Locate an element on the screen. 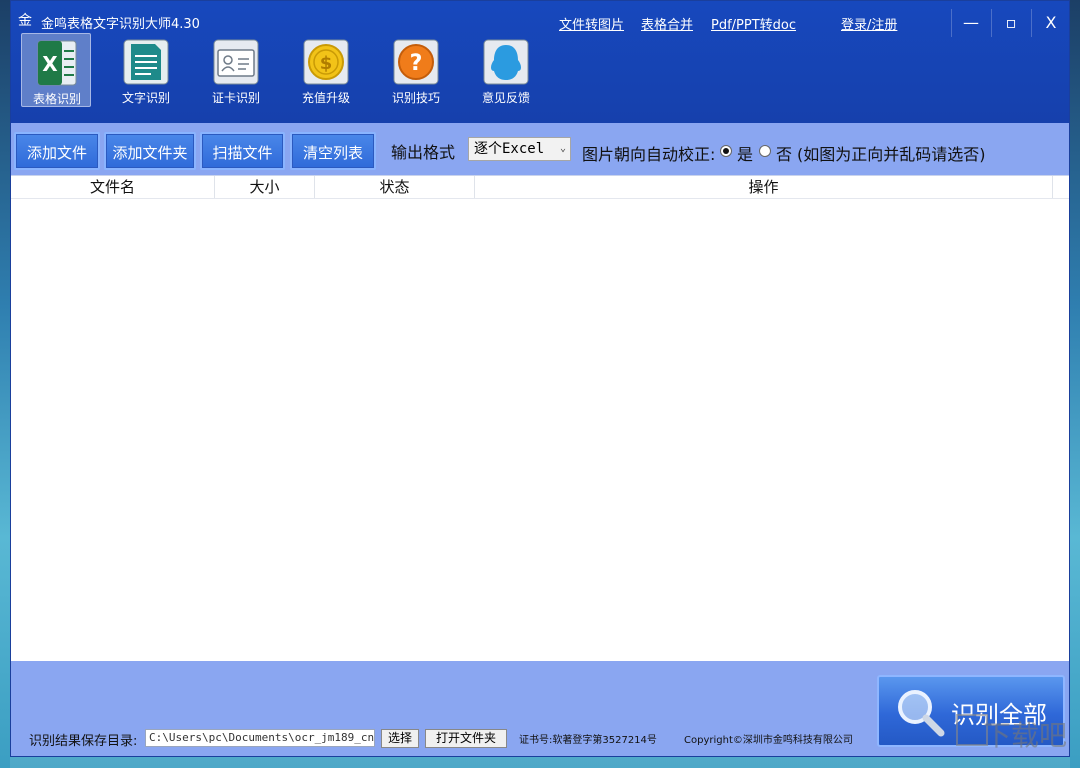 This screenshot has width=1080, height=768. minimize-button: — is located at coordinates (970, 23).